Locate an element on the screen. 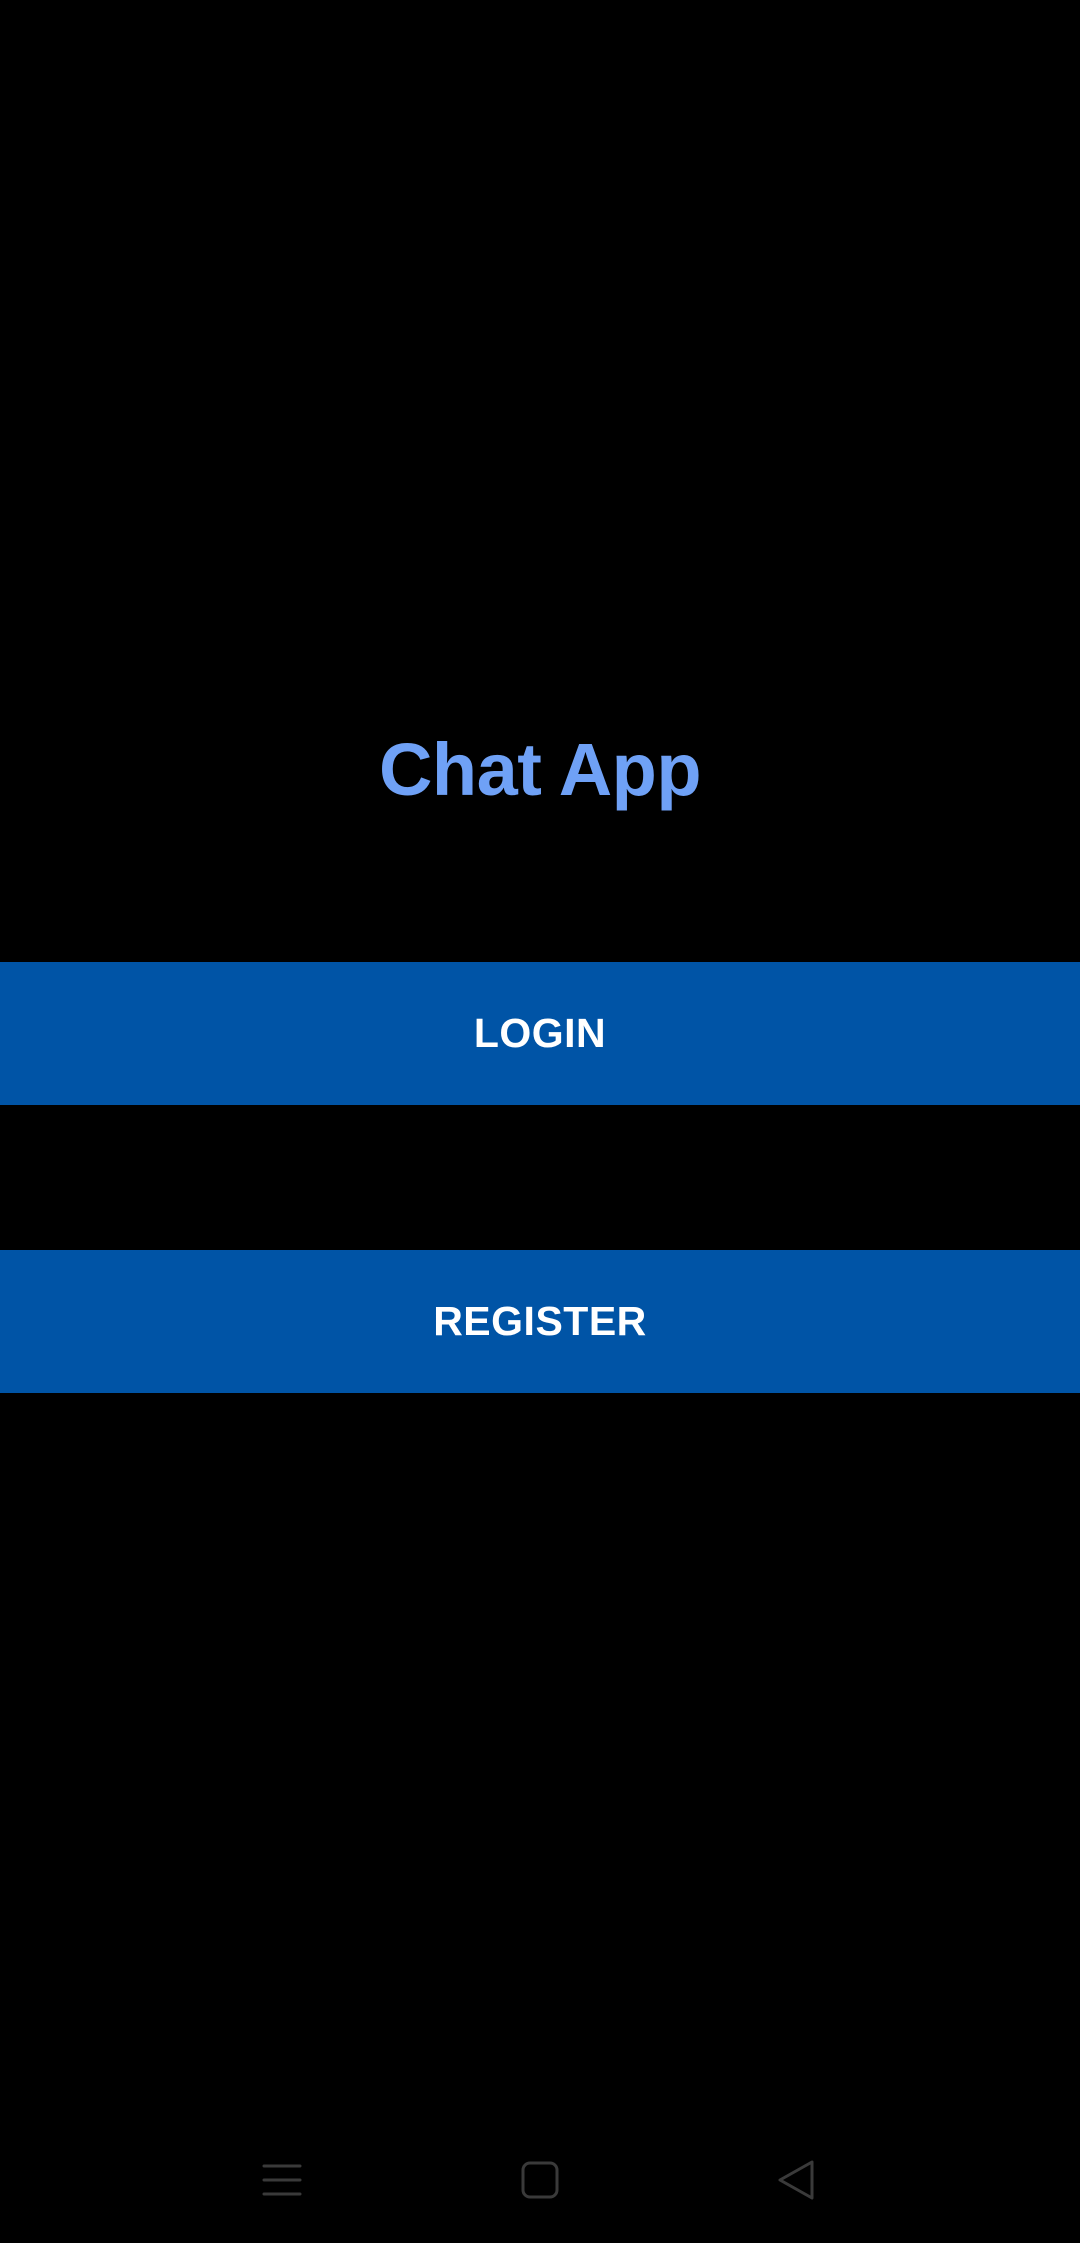  menu-icon is located at coordinates (282, 2180).